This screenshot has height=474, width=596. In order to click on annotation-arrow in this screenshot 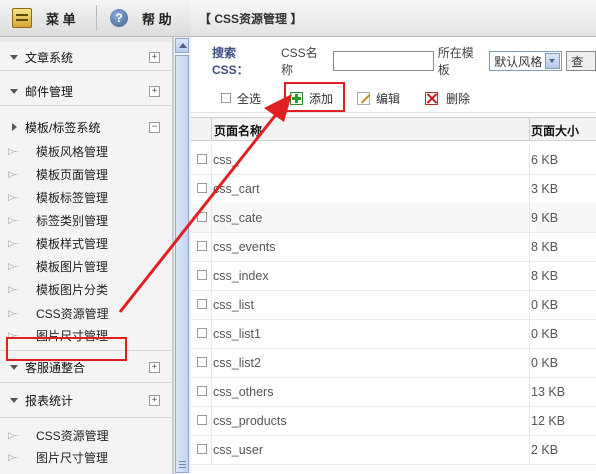, I will do `click(205, 203)`.